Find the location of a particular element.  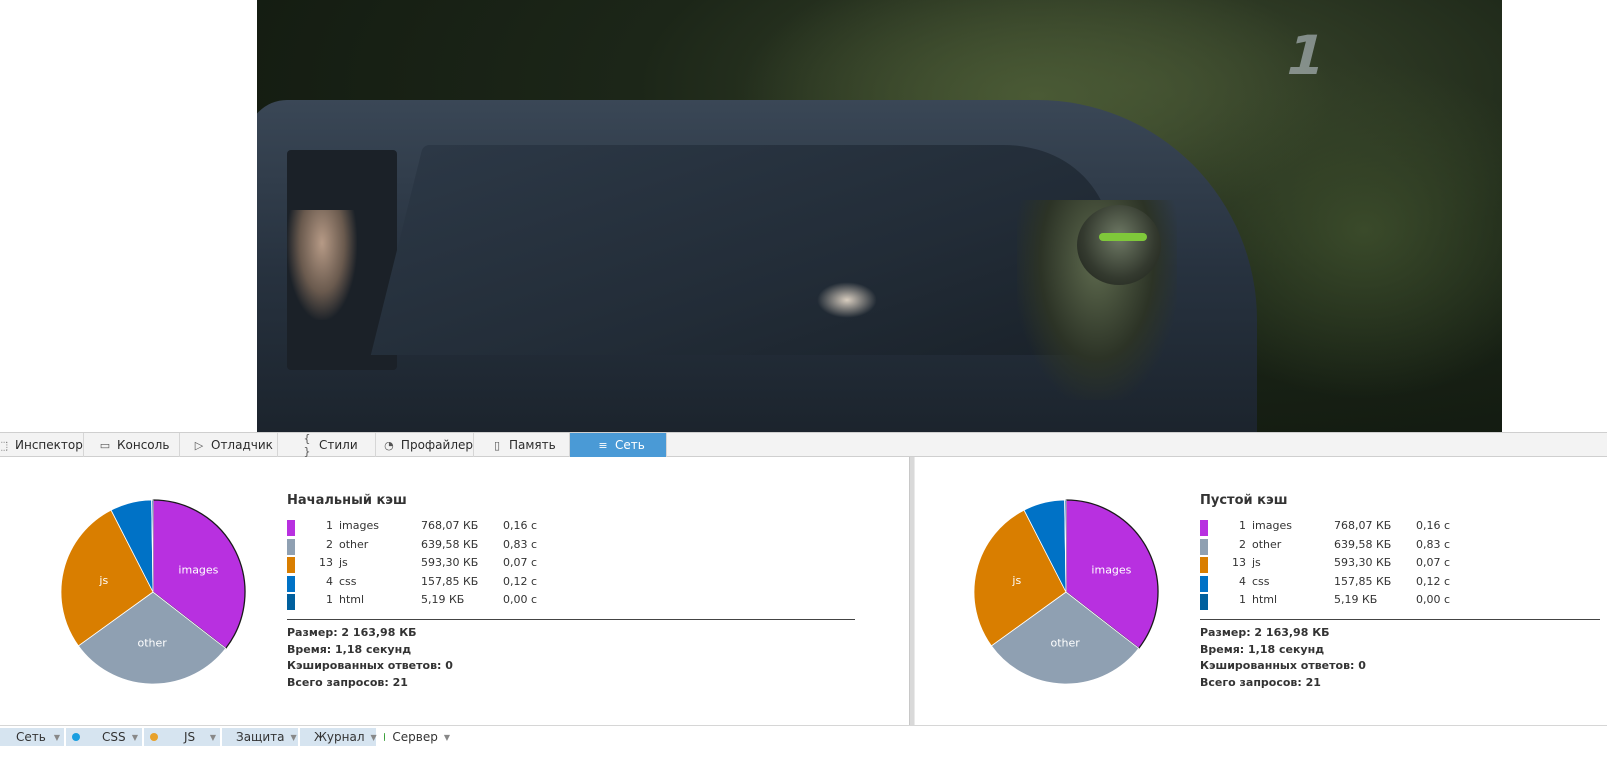

tab-label: Консоль is located at coordinates (143, 445).